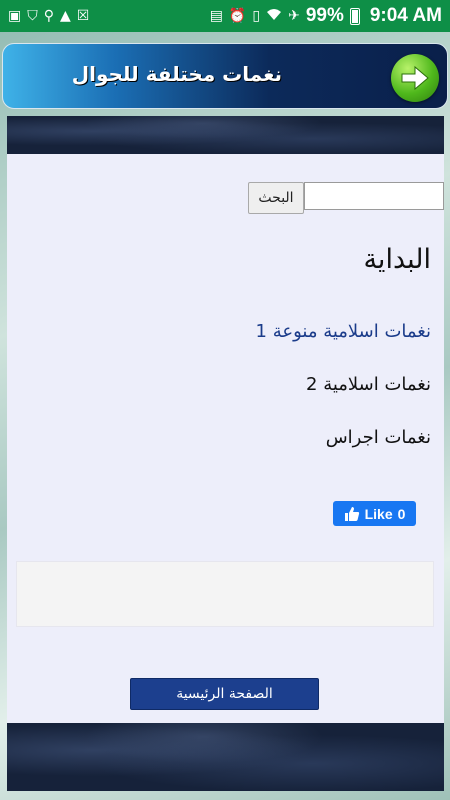 This screenshot has height=800, width=450. I want to click on header-texture, so click(225, 135).